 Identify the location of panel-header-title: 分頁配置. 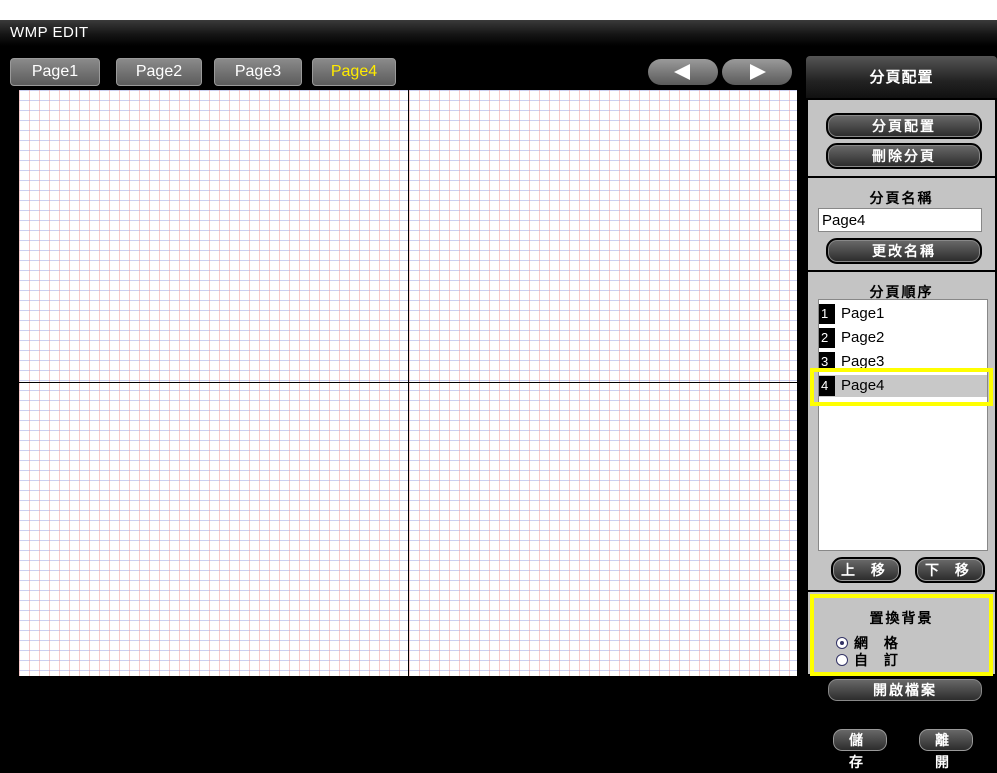
(901, 77).